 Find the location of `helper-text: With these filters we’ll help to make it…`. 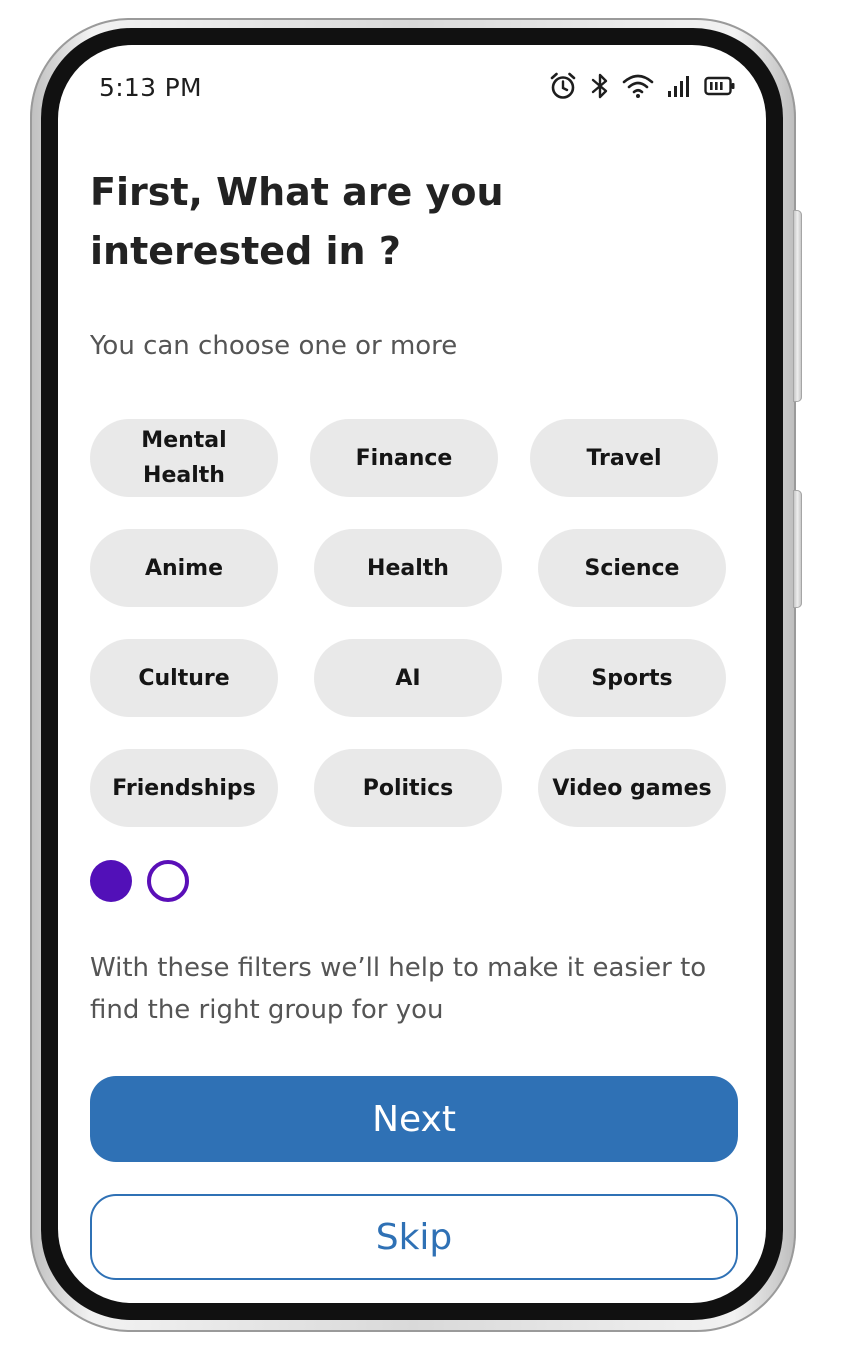

helper-text: With these filters we’ll help to make it… is located at coordinates (398, 989).